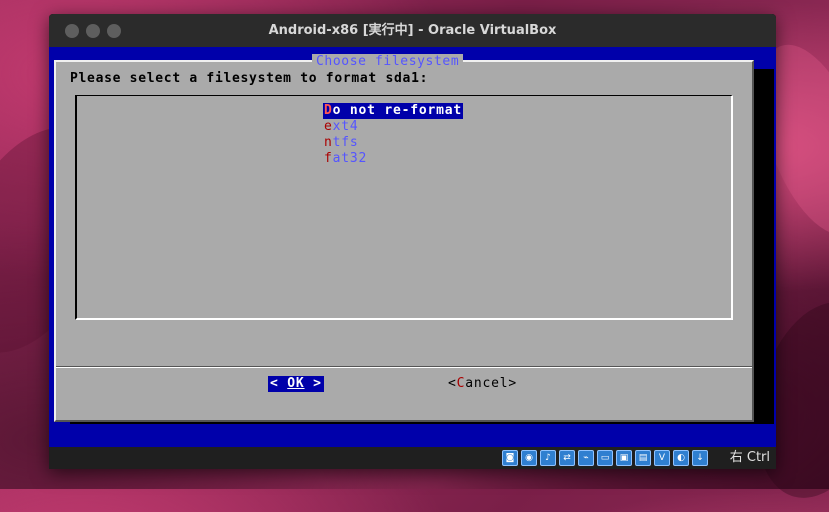  Describe the element at coordinates (567, 458) in the screenshot. I see `network-icon: ⇄` at that location.